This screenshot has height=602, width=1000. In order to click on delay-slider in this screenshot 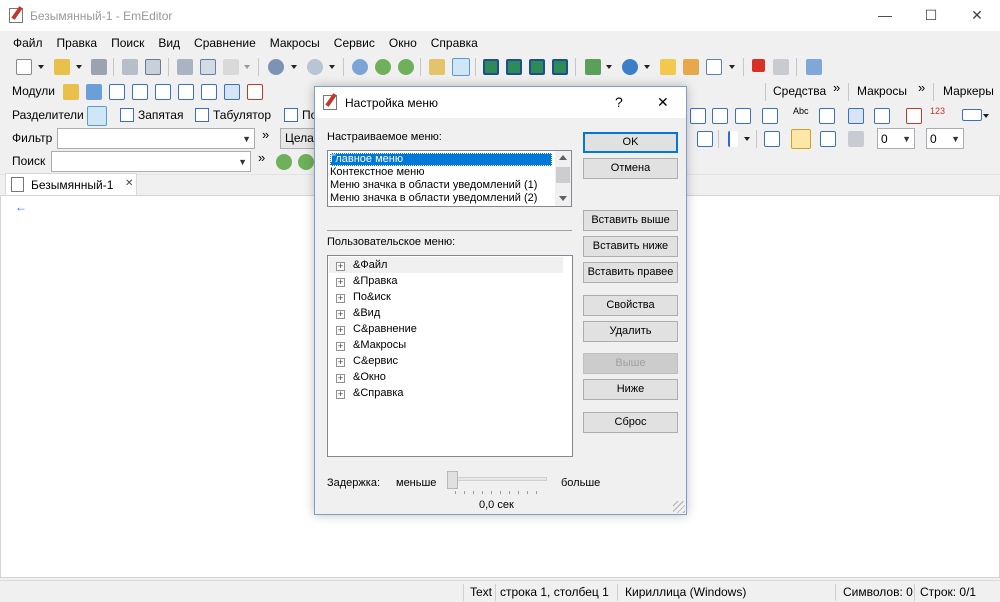, I will do `click(498, 483)`.